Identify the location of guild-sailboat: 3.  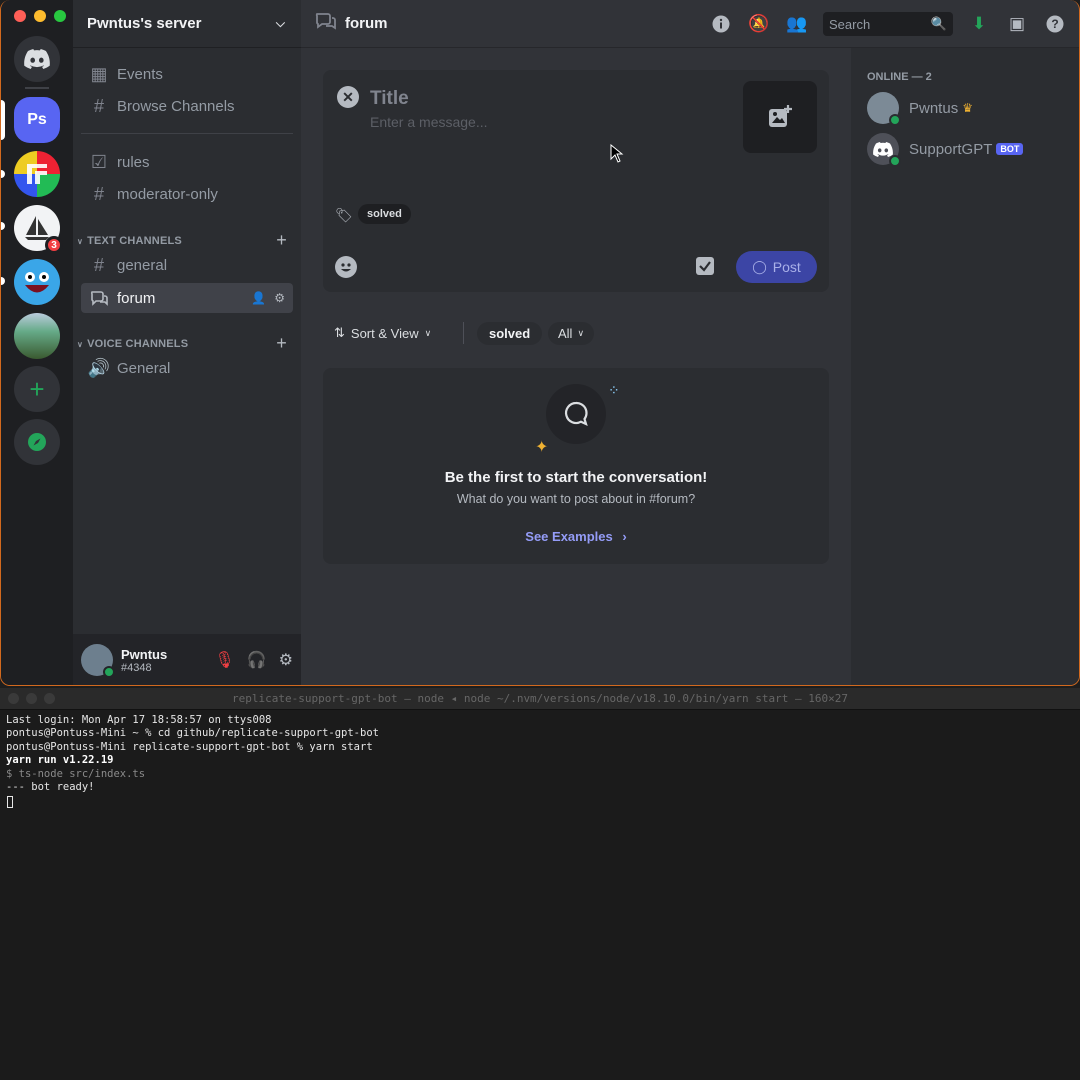
(38, 229).